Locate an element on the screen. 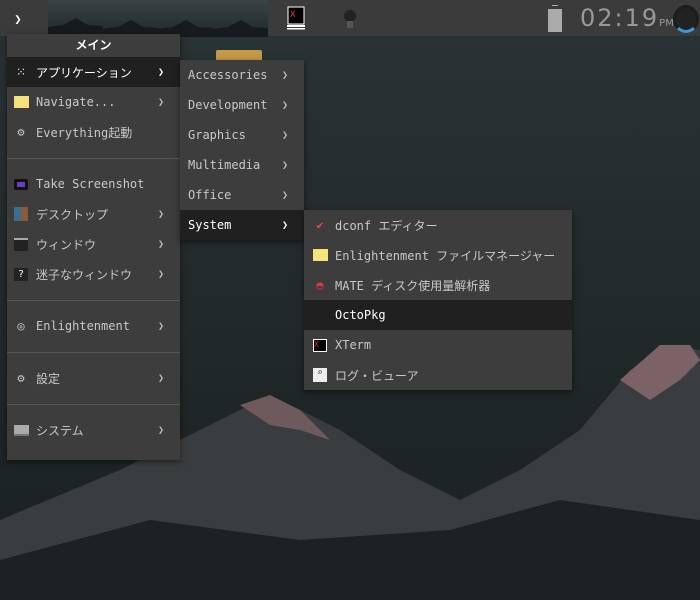  menu-item-development: Development ❯ is located at coordinates (242, 105).